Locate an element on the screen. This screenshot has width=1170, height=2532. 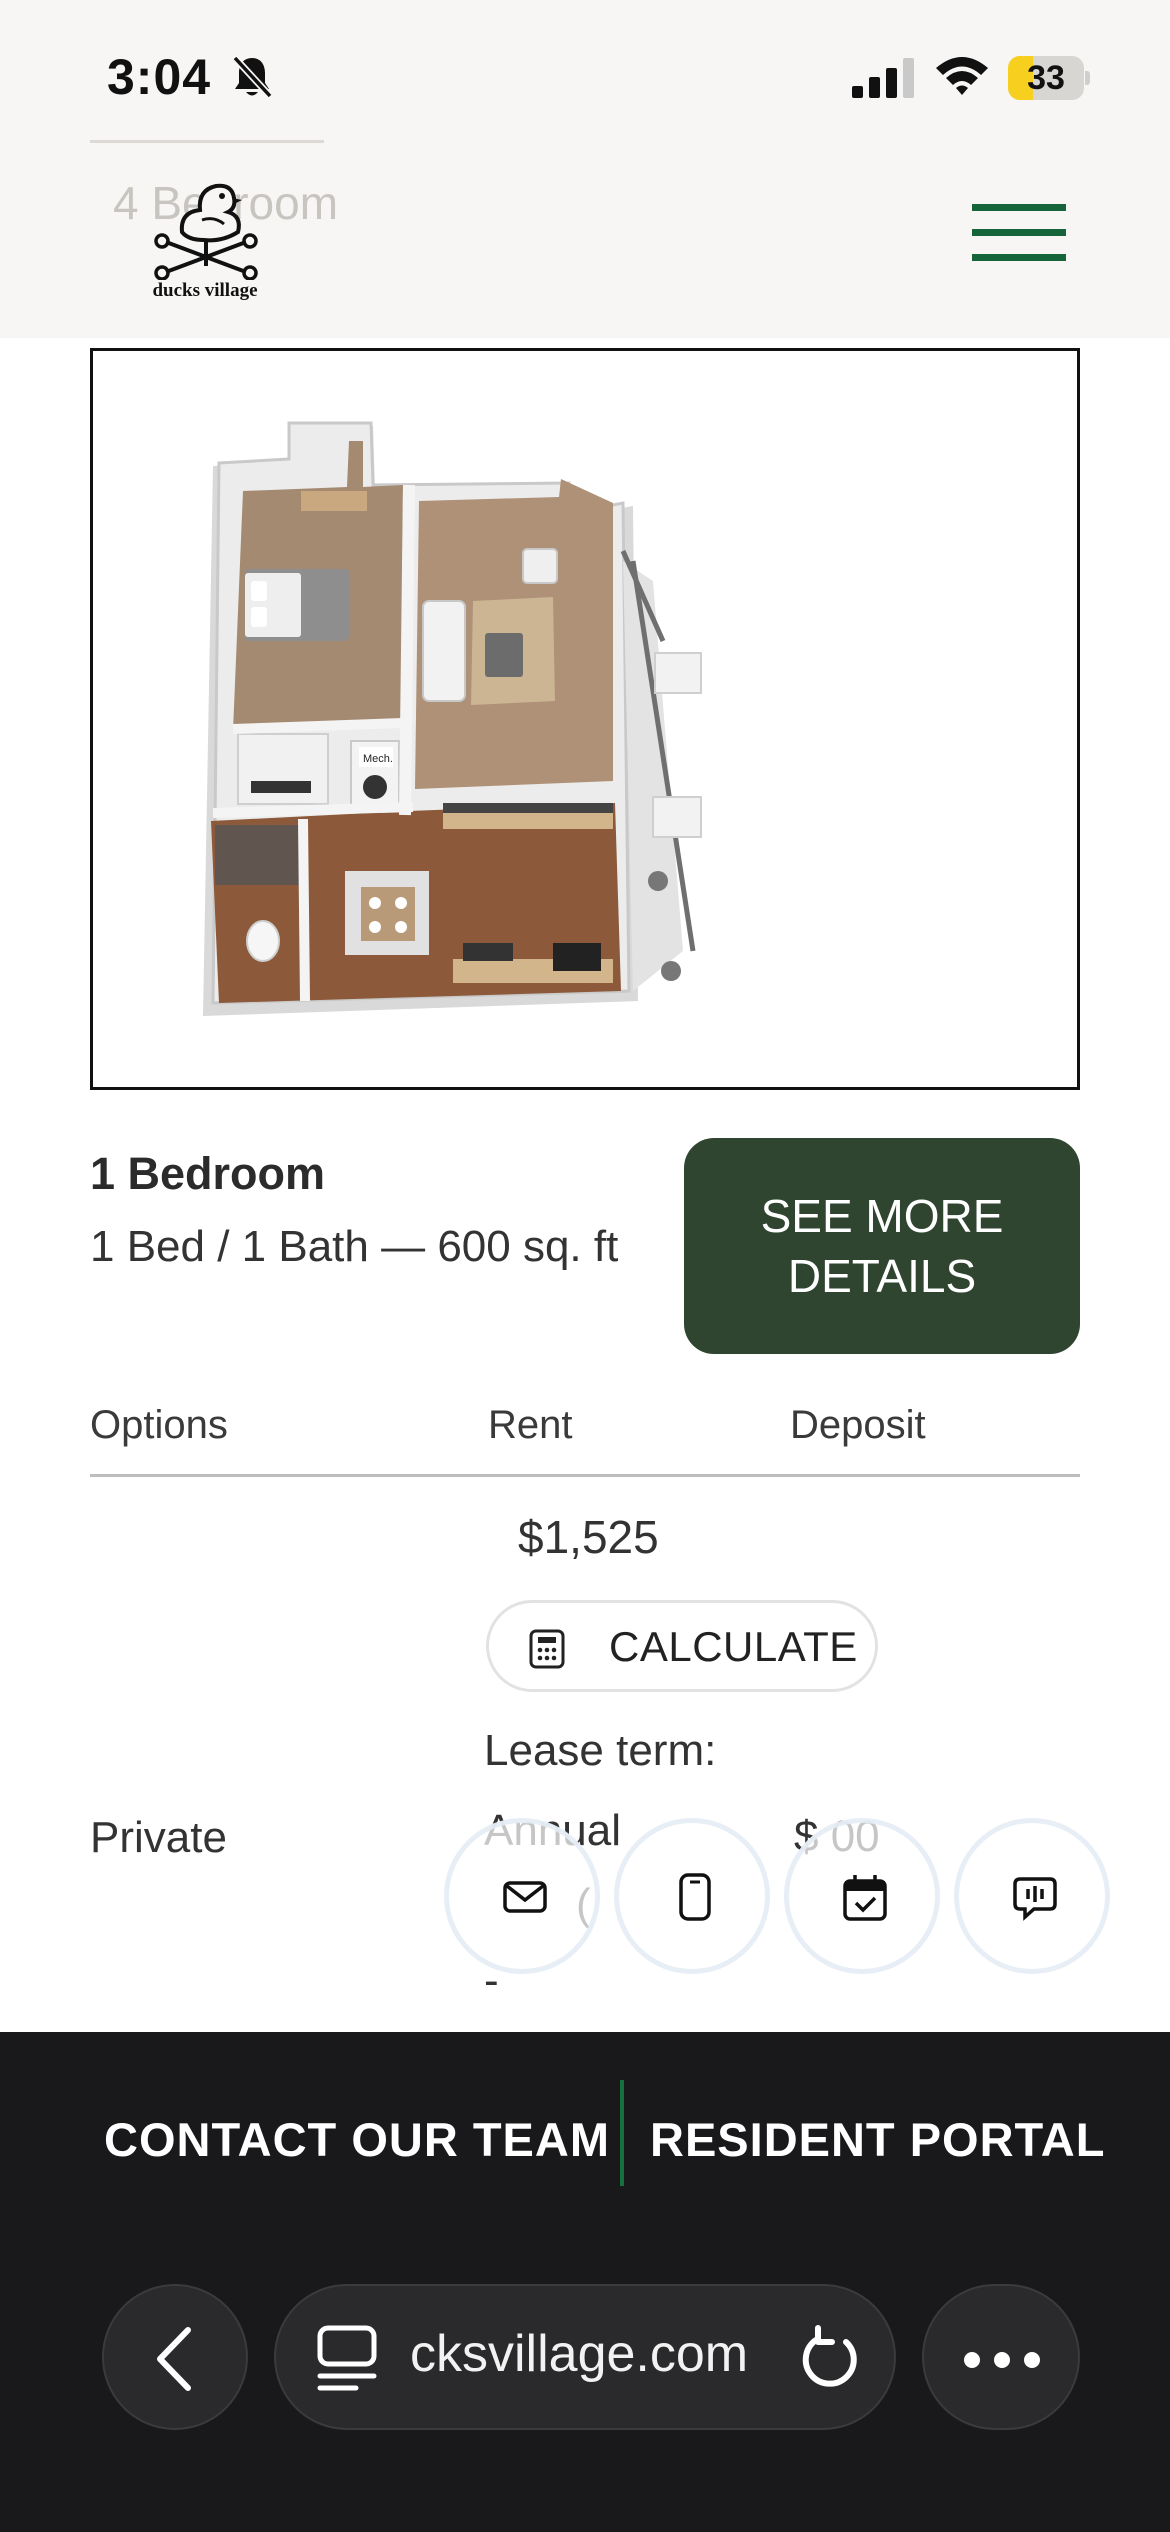
address-bar: cksvillage.com is located at coordinates (585, 2357).